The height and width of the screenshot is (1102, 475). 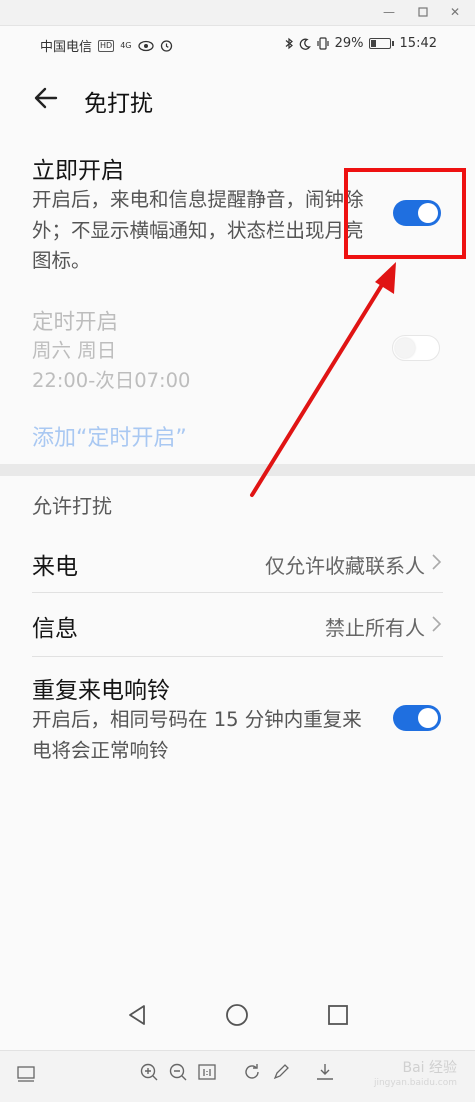 I want to click on zoom-out-icon, so click(x=178, y=1072).